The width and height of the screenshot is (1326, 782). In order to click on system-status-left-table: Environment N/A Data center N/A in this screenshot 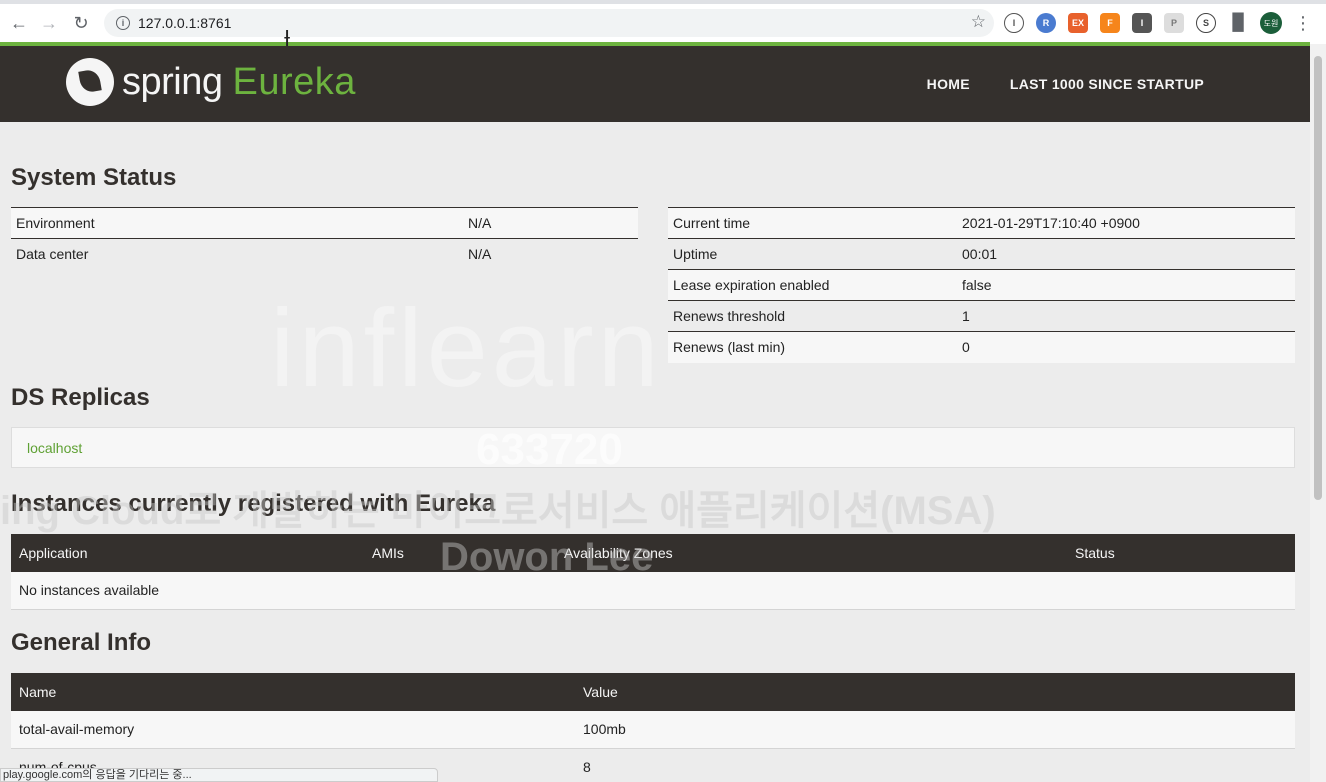, I will do `click(324, 238)`.